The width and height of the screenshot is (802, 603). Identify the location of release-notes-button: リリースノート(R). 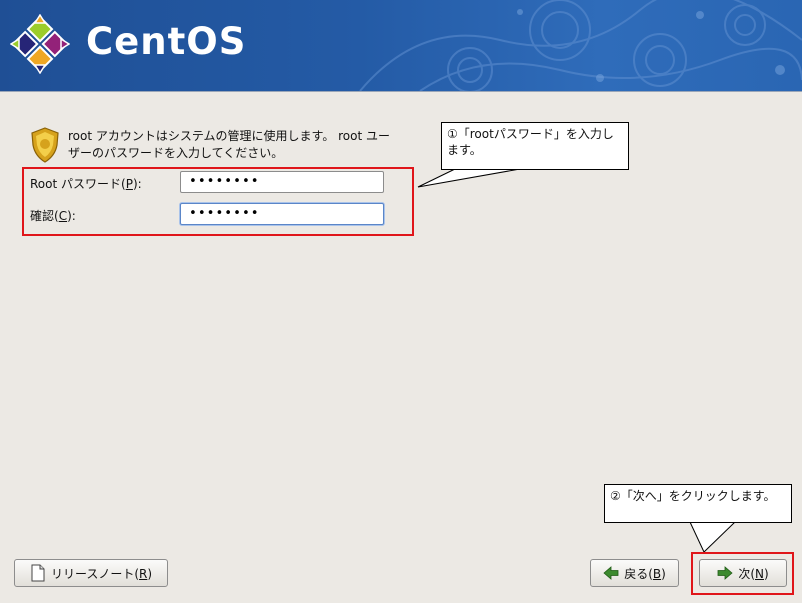
(91, 573).